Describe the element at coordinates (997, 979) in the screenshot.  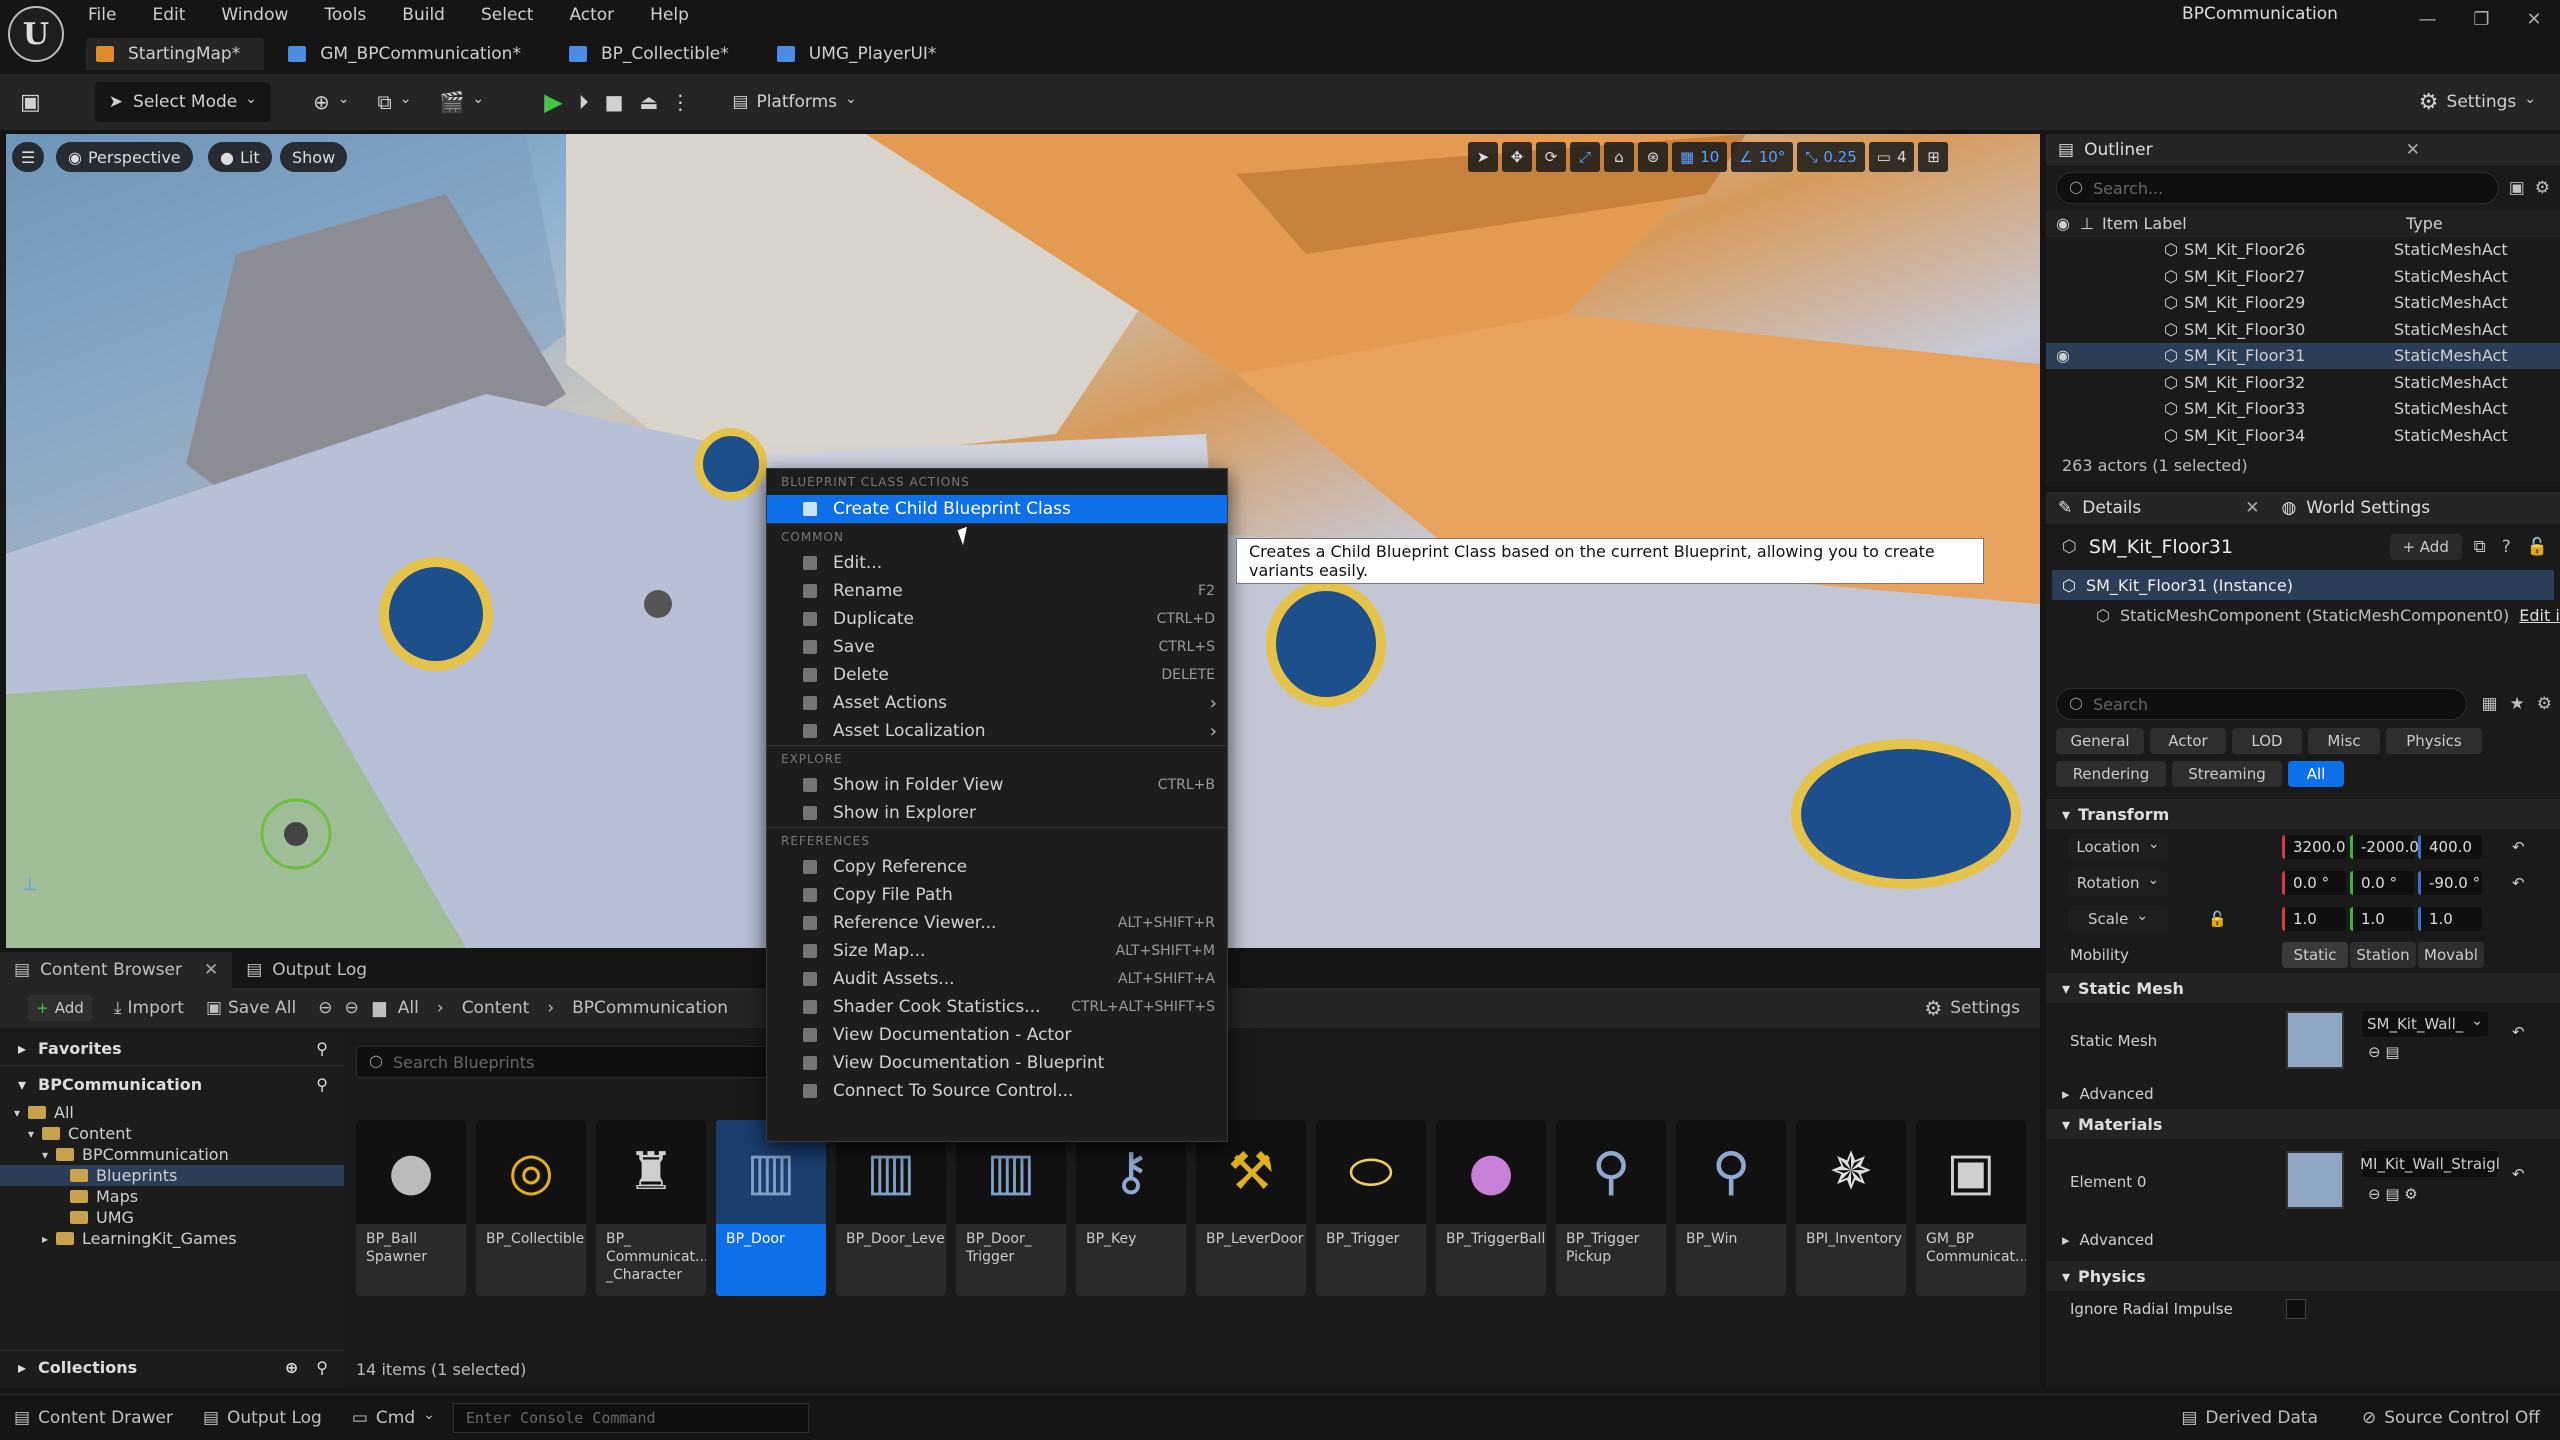
I see `menu-item: Audit Assets... ALT+SHIFT+A` at that location.